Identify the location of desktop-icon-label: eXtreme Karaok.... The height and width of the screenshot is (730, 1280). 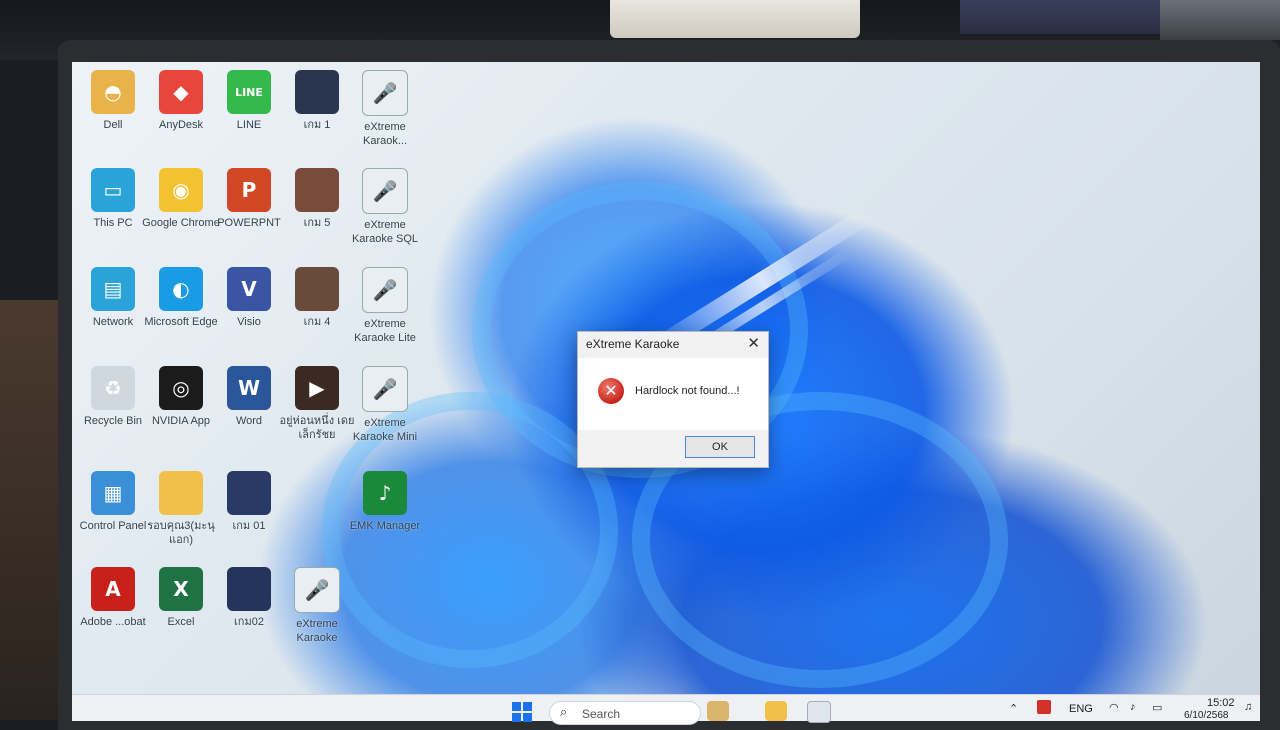
(385, 134).